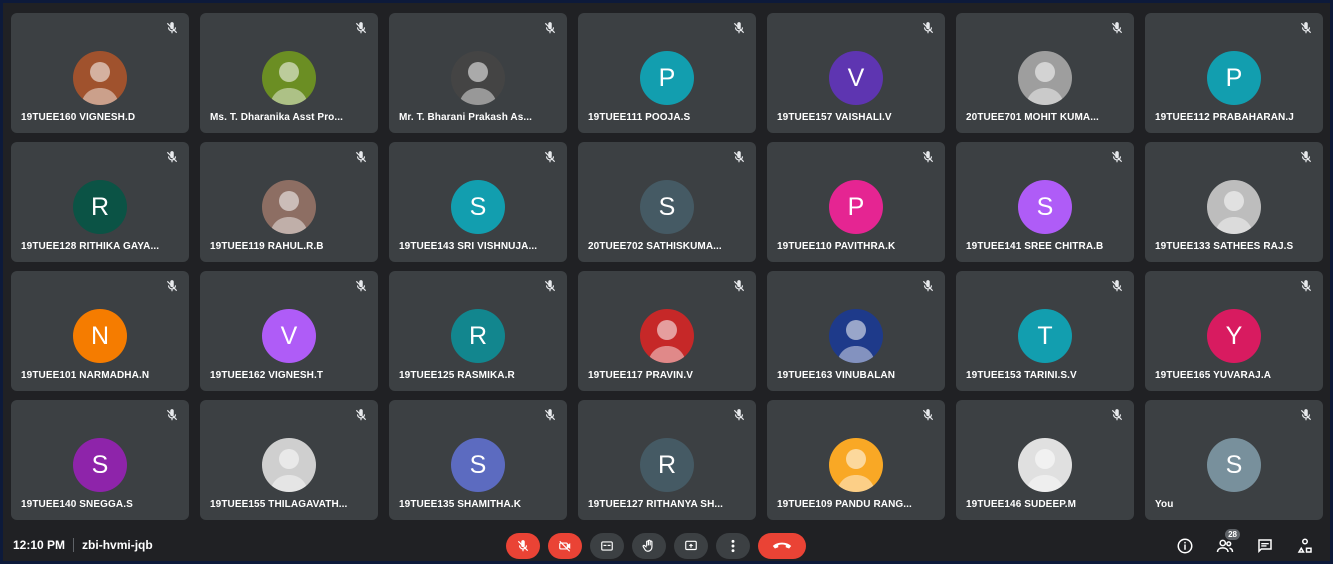 The width and height of the screenshot is (1333, 564). I want to click on camera-toggle-button, so click(565, 546).